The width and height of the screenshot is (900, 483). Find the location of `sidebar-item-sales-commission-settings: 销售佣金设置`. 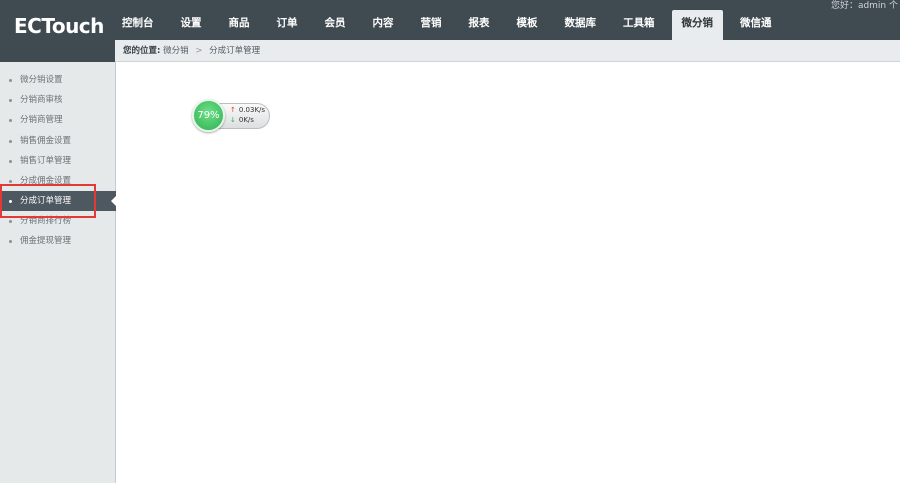

sidebar-item-sales-commission-settings: 销售佣金设置 is located at coordinates (58, 141).